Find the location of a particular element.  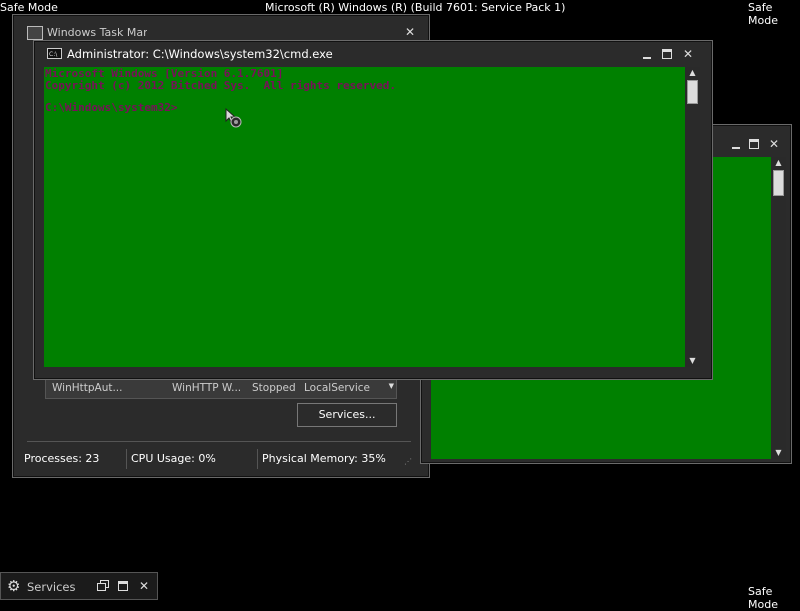

status-memory: Physical Memory: 35% is located at coordinates (324, 458).